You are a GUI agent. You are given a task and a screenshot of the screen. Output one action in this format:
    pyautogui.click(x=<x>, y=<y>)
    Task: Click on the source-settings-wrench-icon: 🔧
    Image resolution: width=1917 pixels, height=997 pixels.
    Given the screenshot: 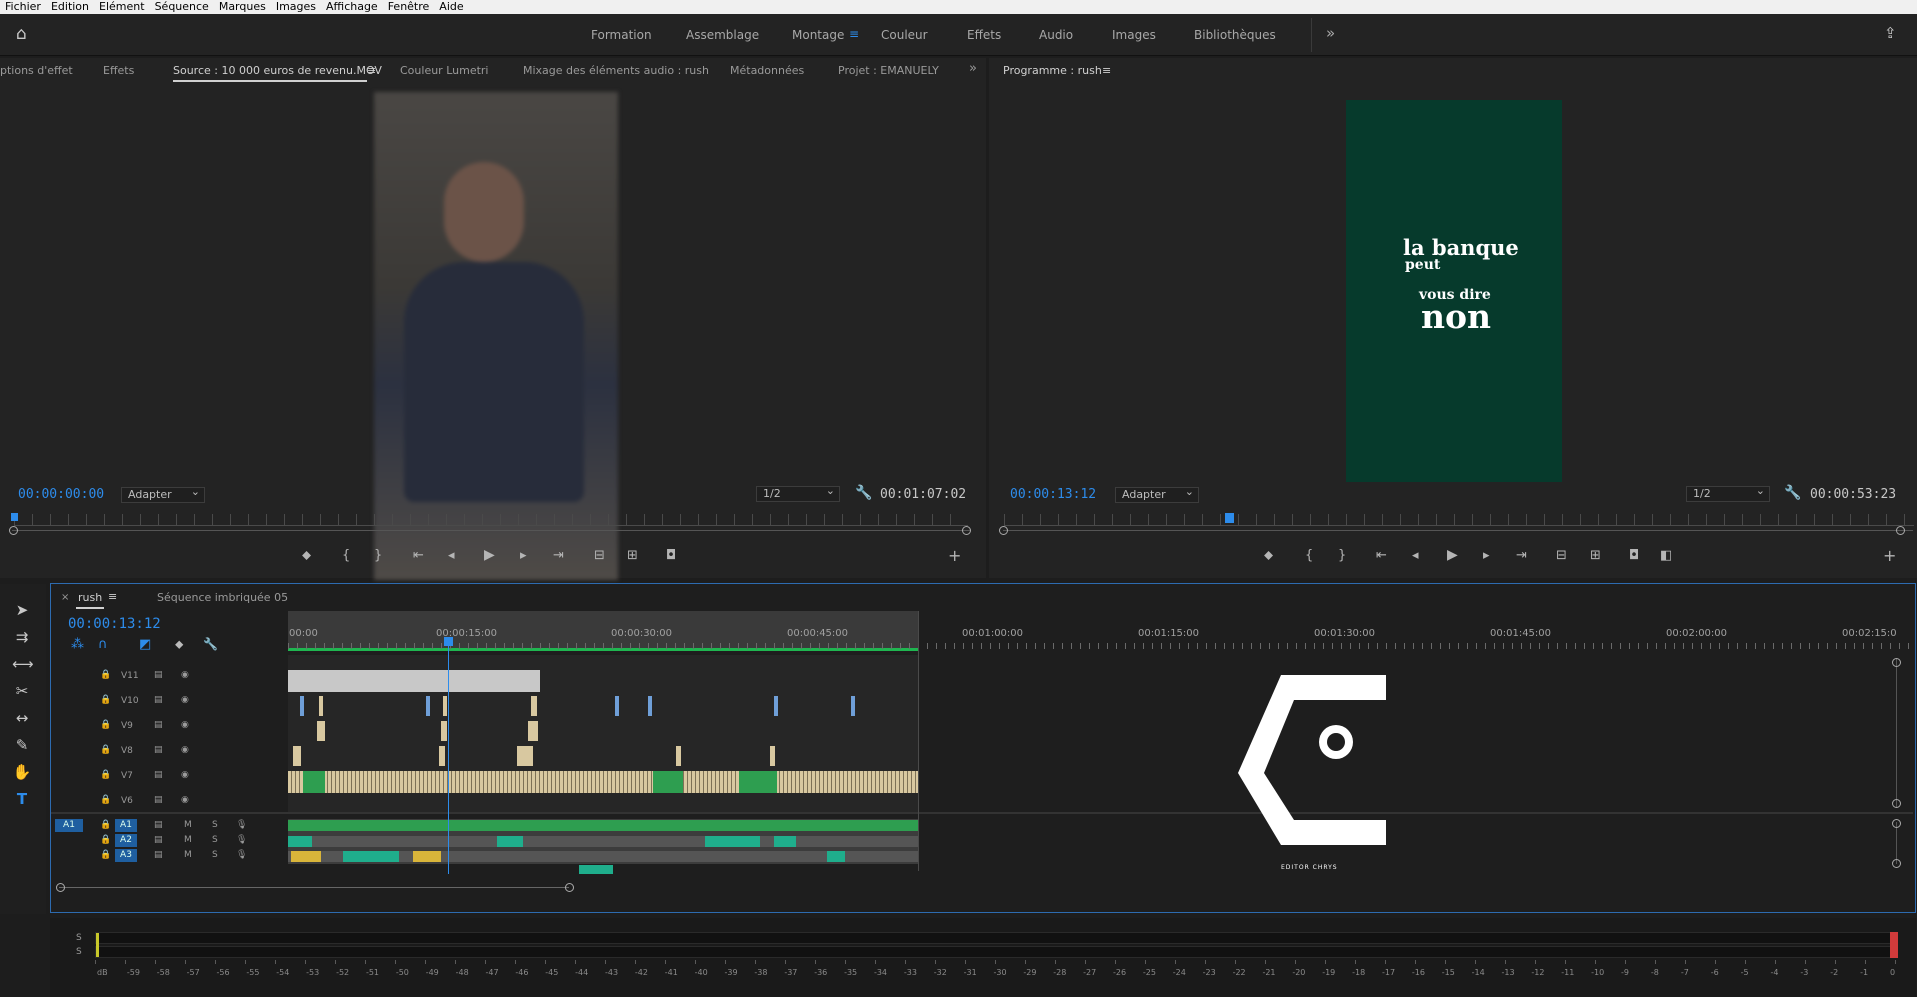 What is the action you would take?
    pyautogui.click(x=863, y=493)
    